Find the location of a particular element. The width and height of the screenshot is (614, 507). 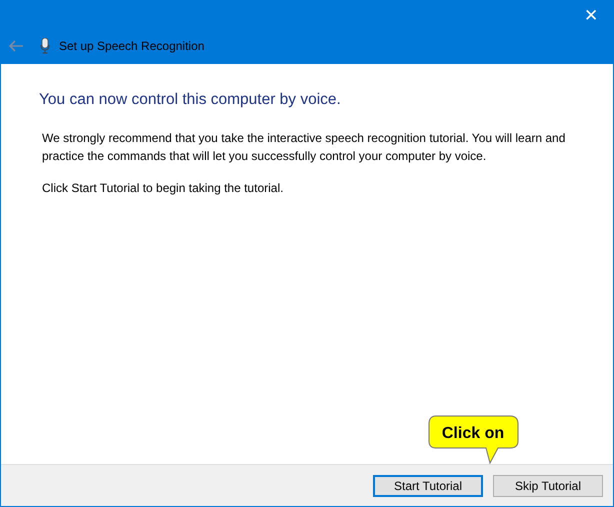

page-heading: You can now control this computer by voice. is located at coordinates (190, 100).